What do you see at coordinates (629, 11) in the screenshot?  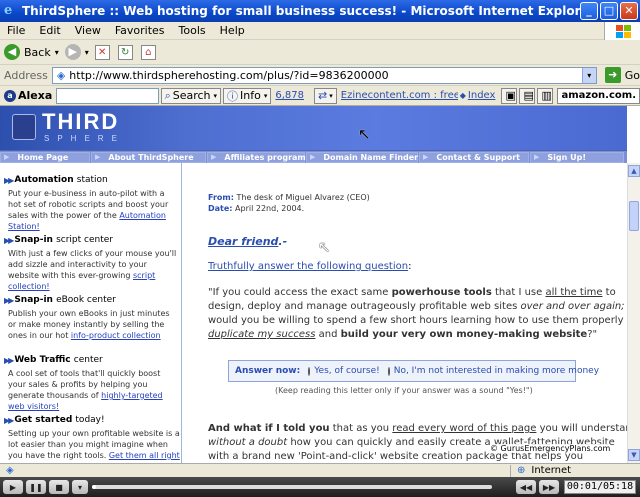 I see `close-button: ✕` at bounding box center [629, 11].